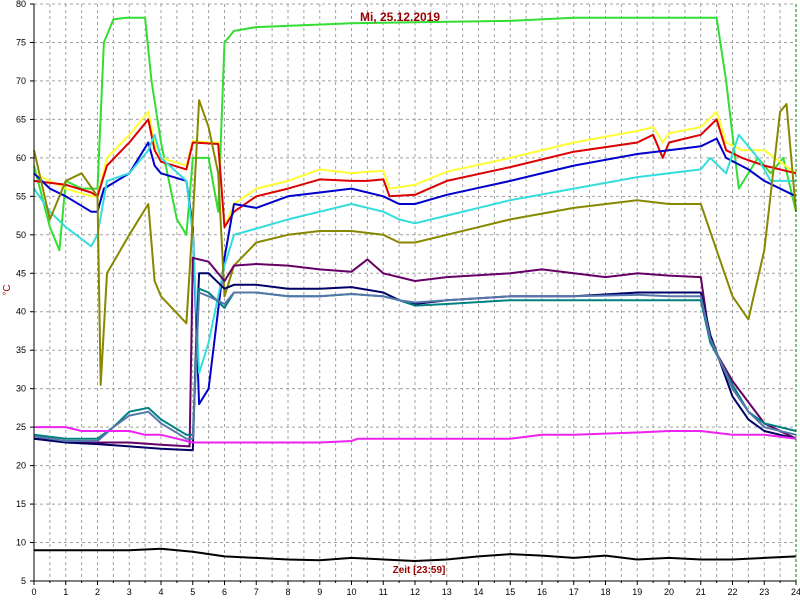 The image size is (800, 605). I want to click on x-tick-label: 3, so click(129, 592).